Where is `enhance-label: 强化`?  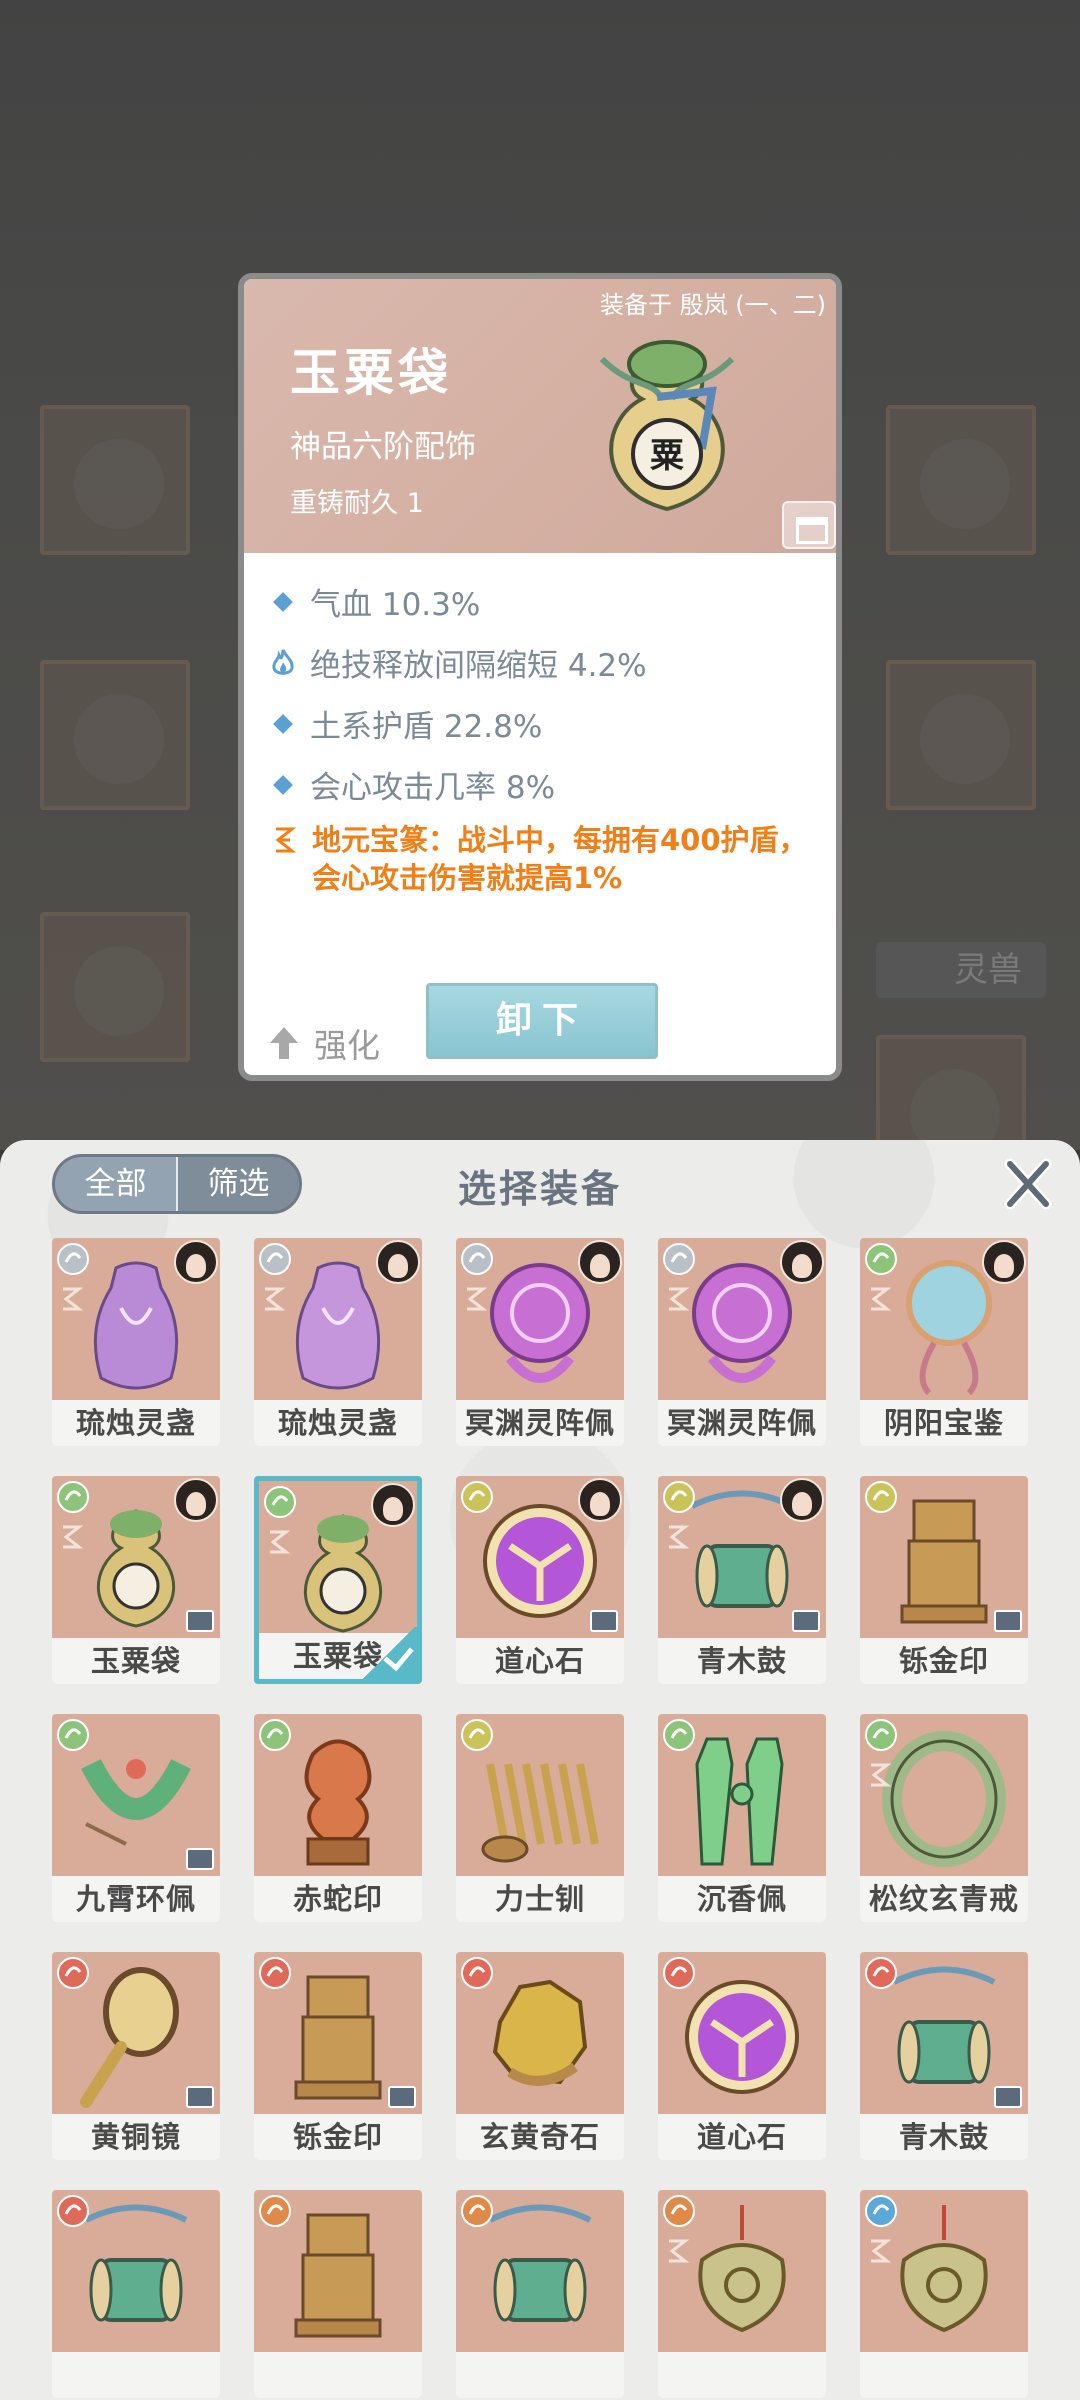 enhance-label: 强化 is located at coordinates (347, 1045).